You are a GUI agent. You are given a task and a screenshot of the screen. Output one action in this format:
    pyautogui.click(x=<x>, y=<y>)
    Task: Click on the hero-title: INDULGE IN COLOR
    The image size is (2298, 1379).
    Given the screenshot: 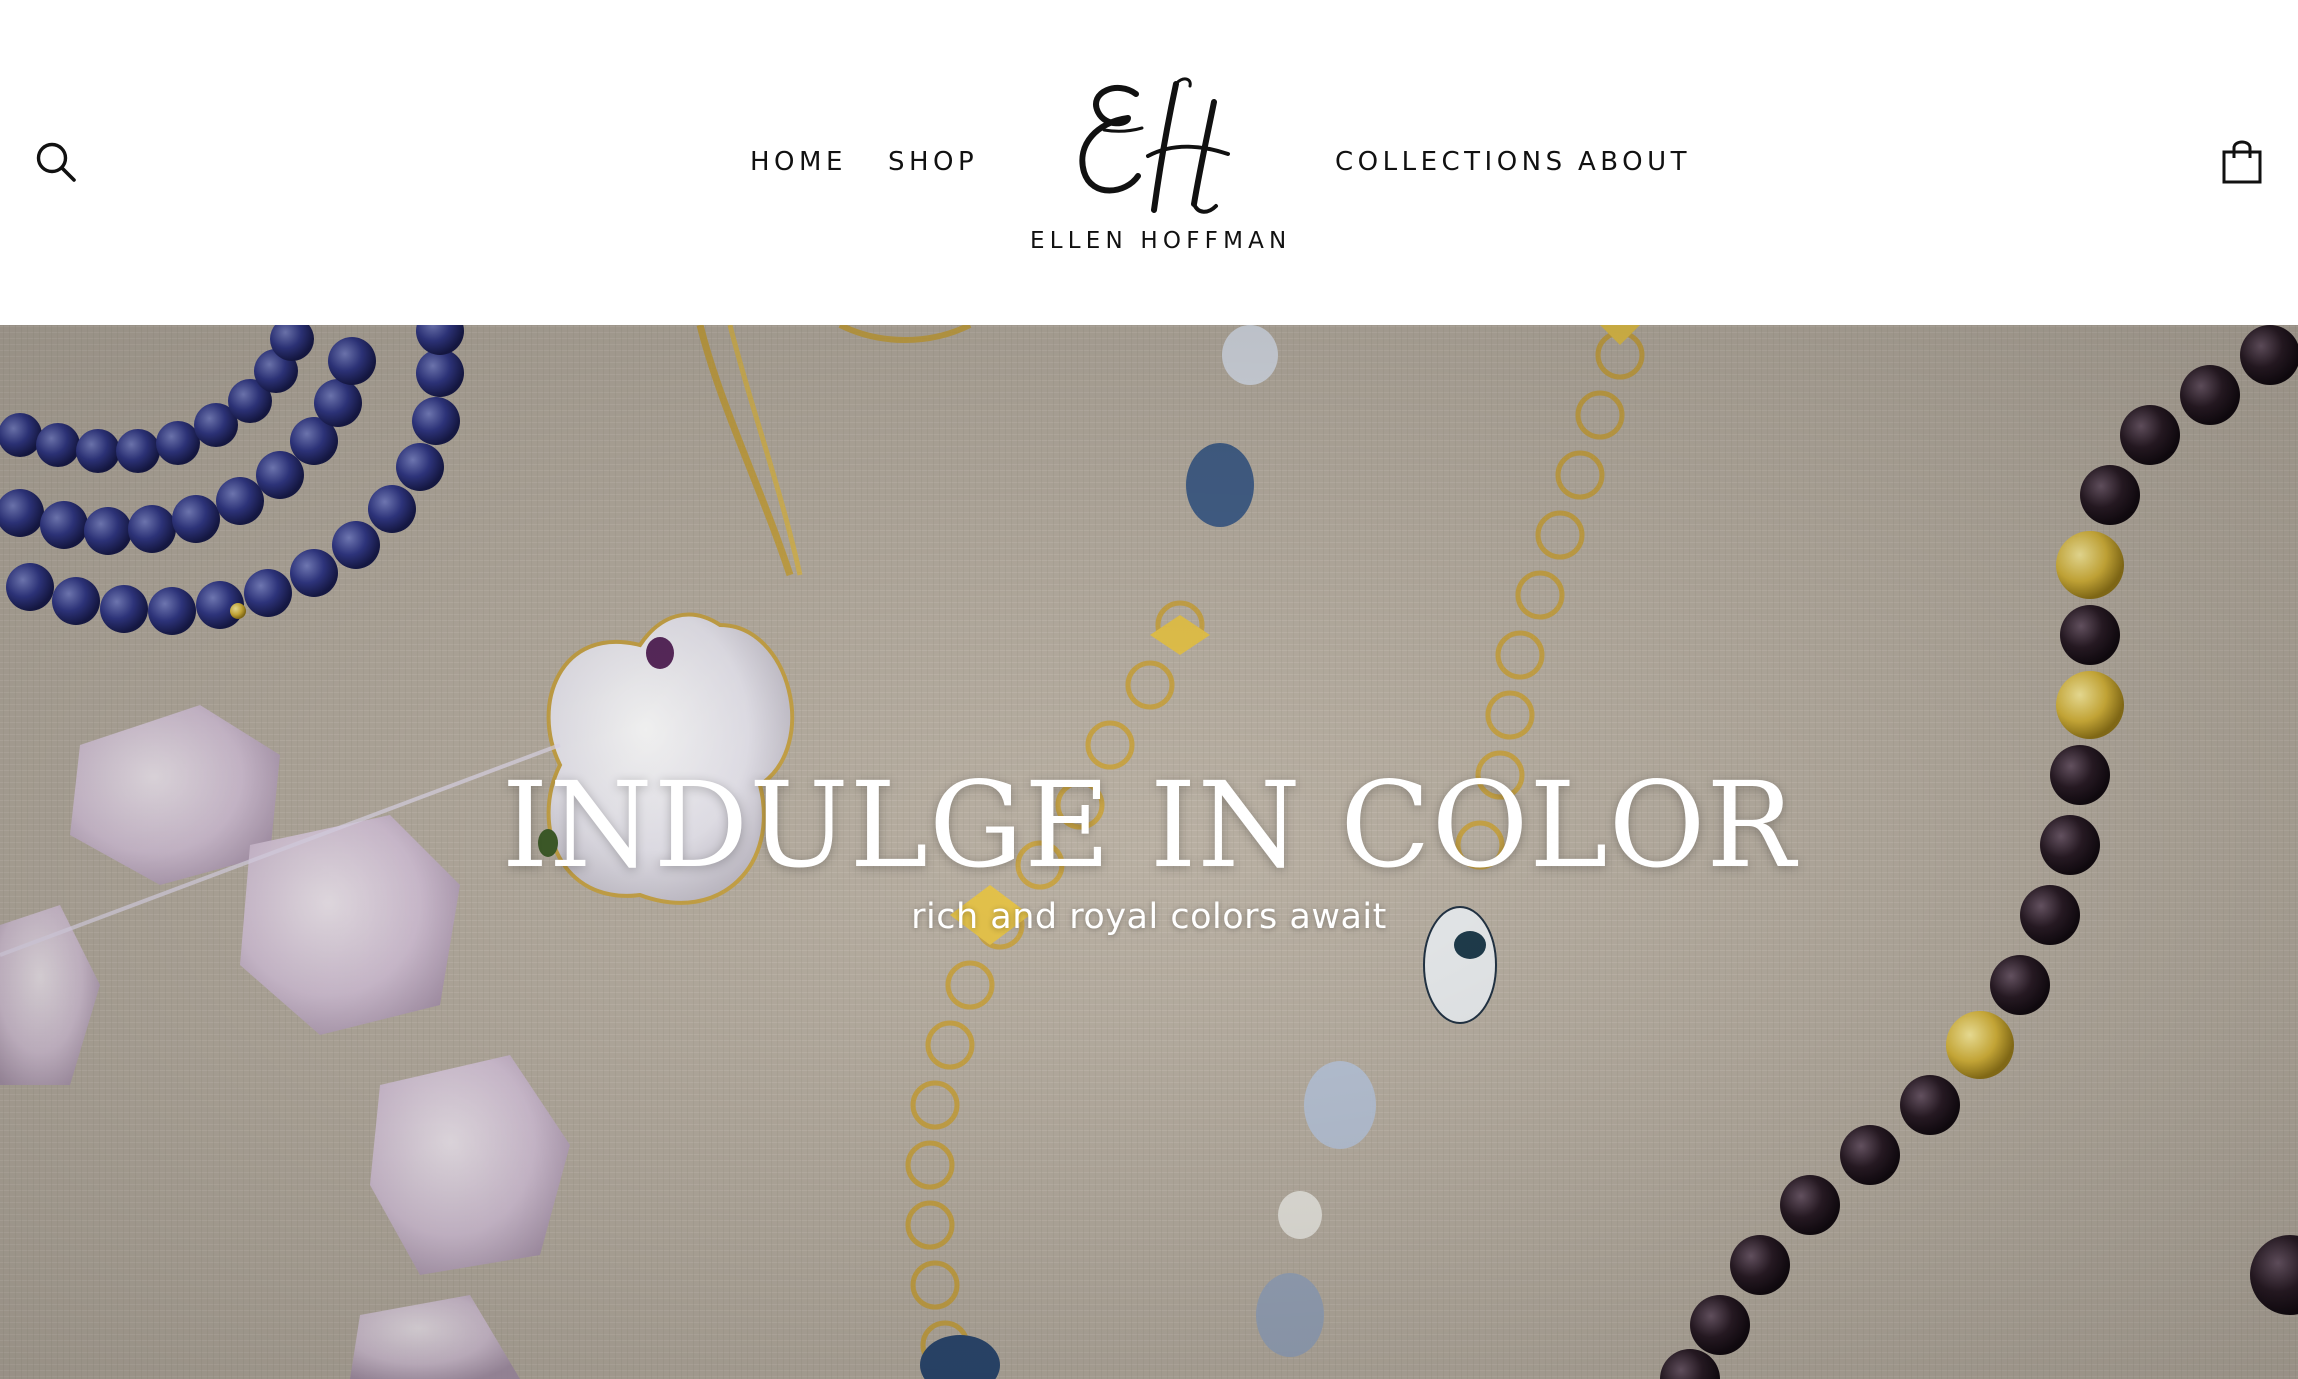 What is the action you would take?
    pyautogui.click(x=1149, y=825)
    